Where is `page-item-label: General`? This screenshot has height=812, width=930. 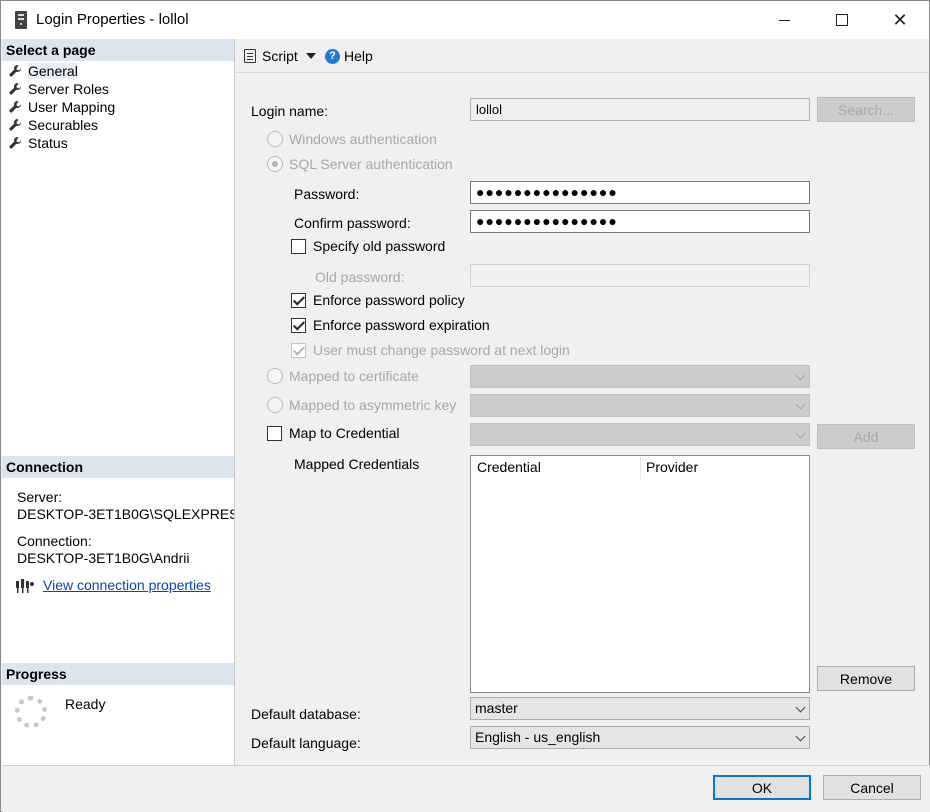 page-item-label: General is located at coordinates (53, 71).